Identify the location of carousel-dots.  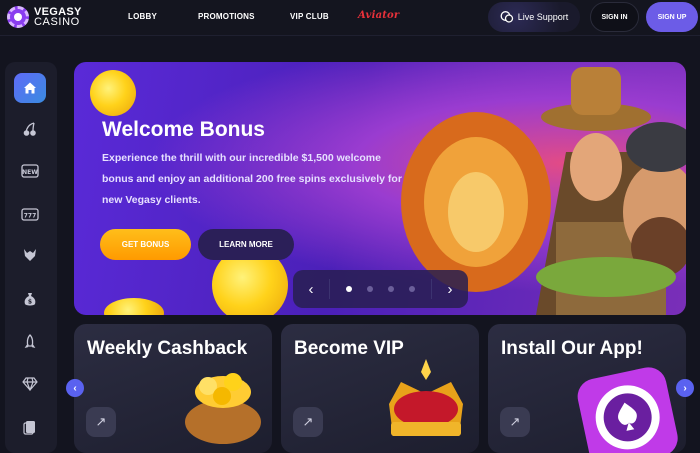
(380, 289).